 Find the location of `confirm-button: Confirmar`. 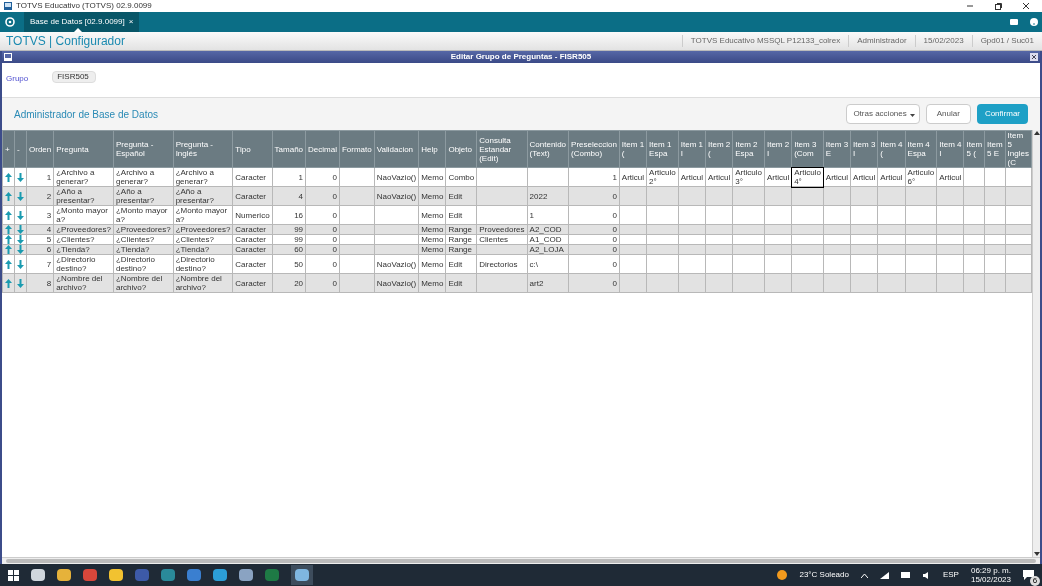

confirm-button: Confirmar is located at coordinates (1002, 114).